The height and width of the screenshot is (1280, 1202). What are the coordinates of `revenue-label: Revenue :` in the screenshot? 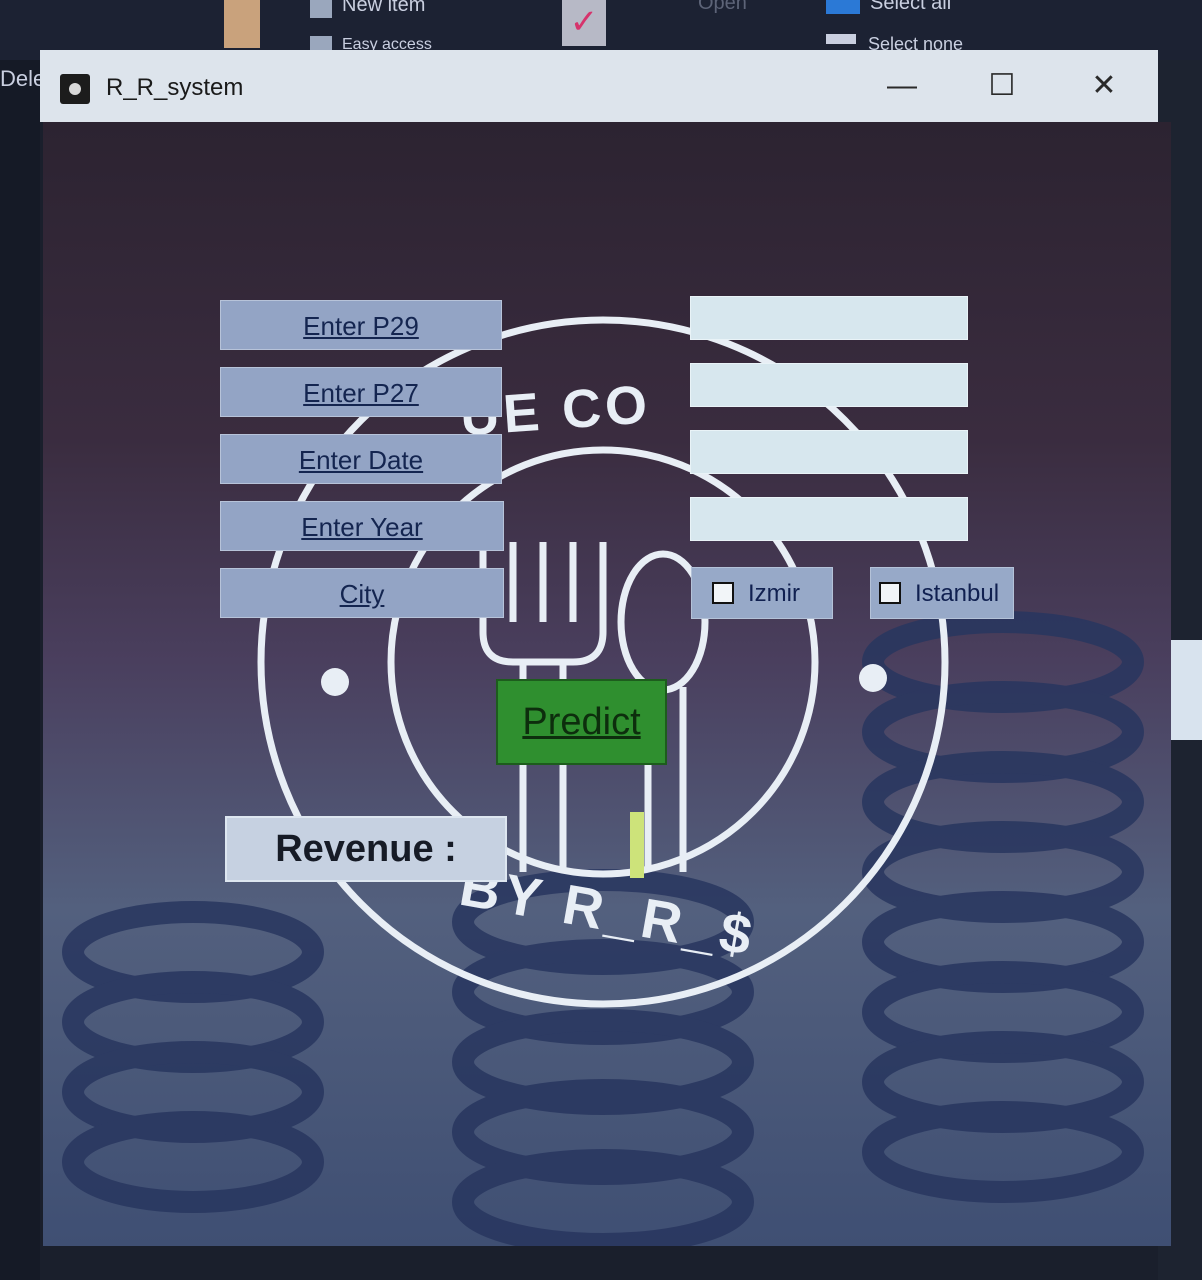 It's located at (366, 849).